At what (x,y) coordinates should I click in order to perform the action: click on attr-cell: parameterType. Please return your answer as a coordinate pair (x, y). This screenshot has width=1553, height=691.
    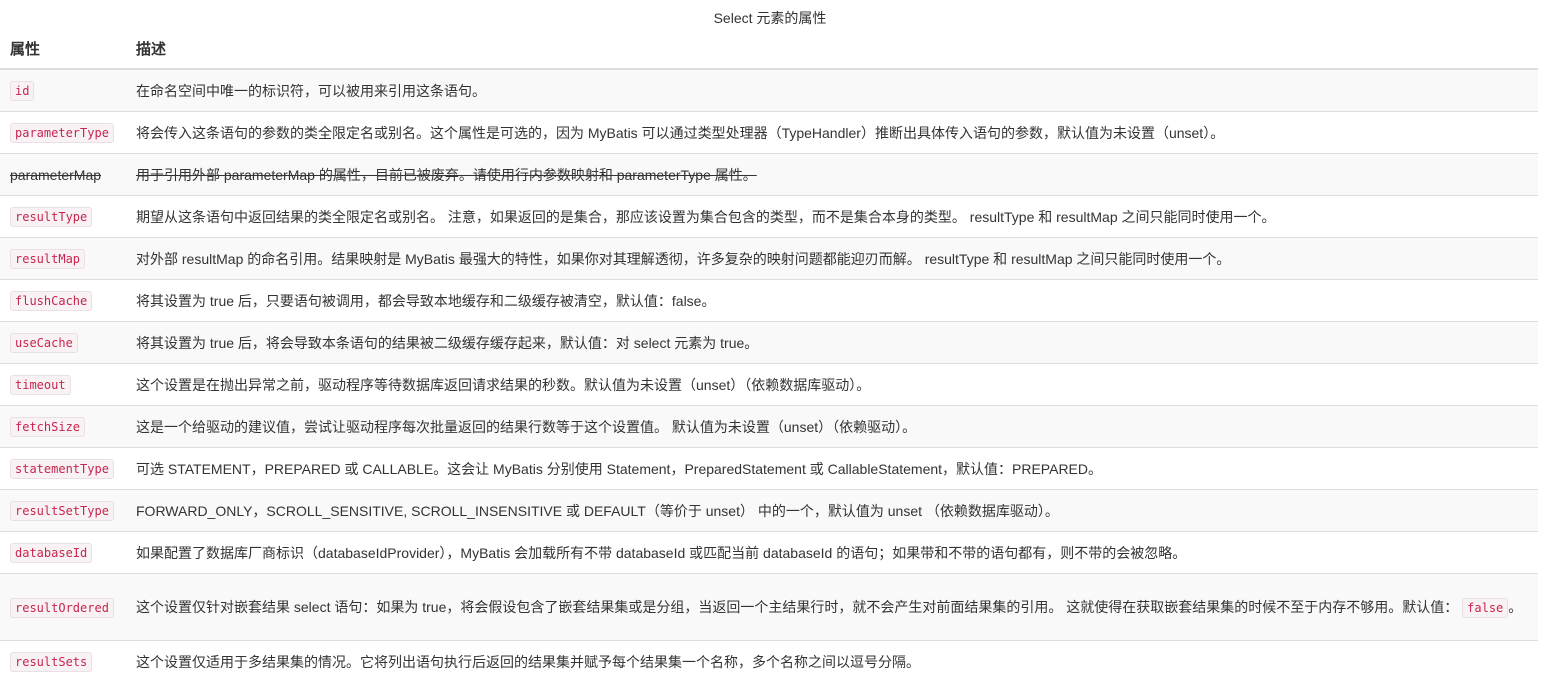
    Looking at the image, I should click on (63, 132).